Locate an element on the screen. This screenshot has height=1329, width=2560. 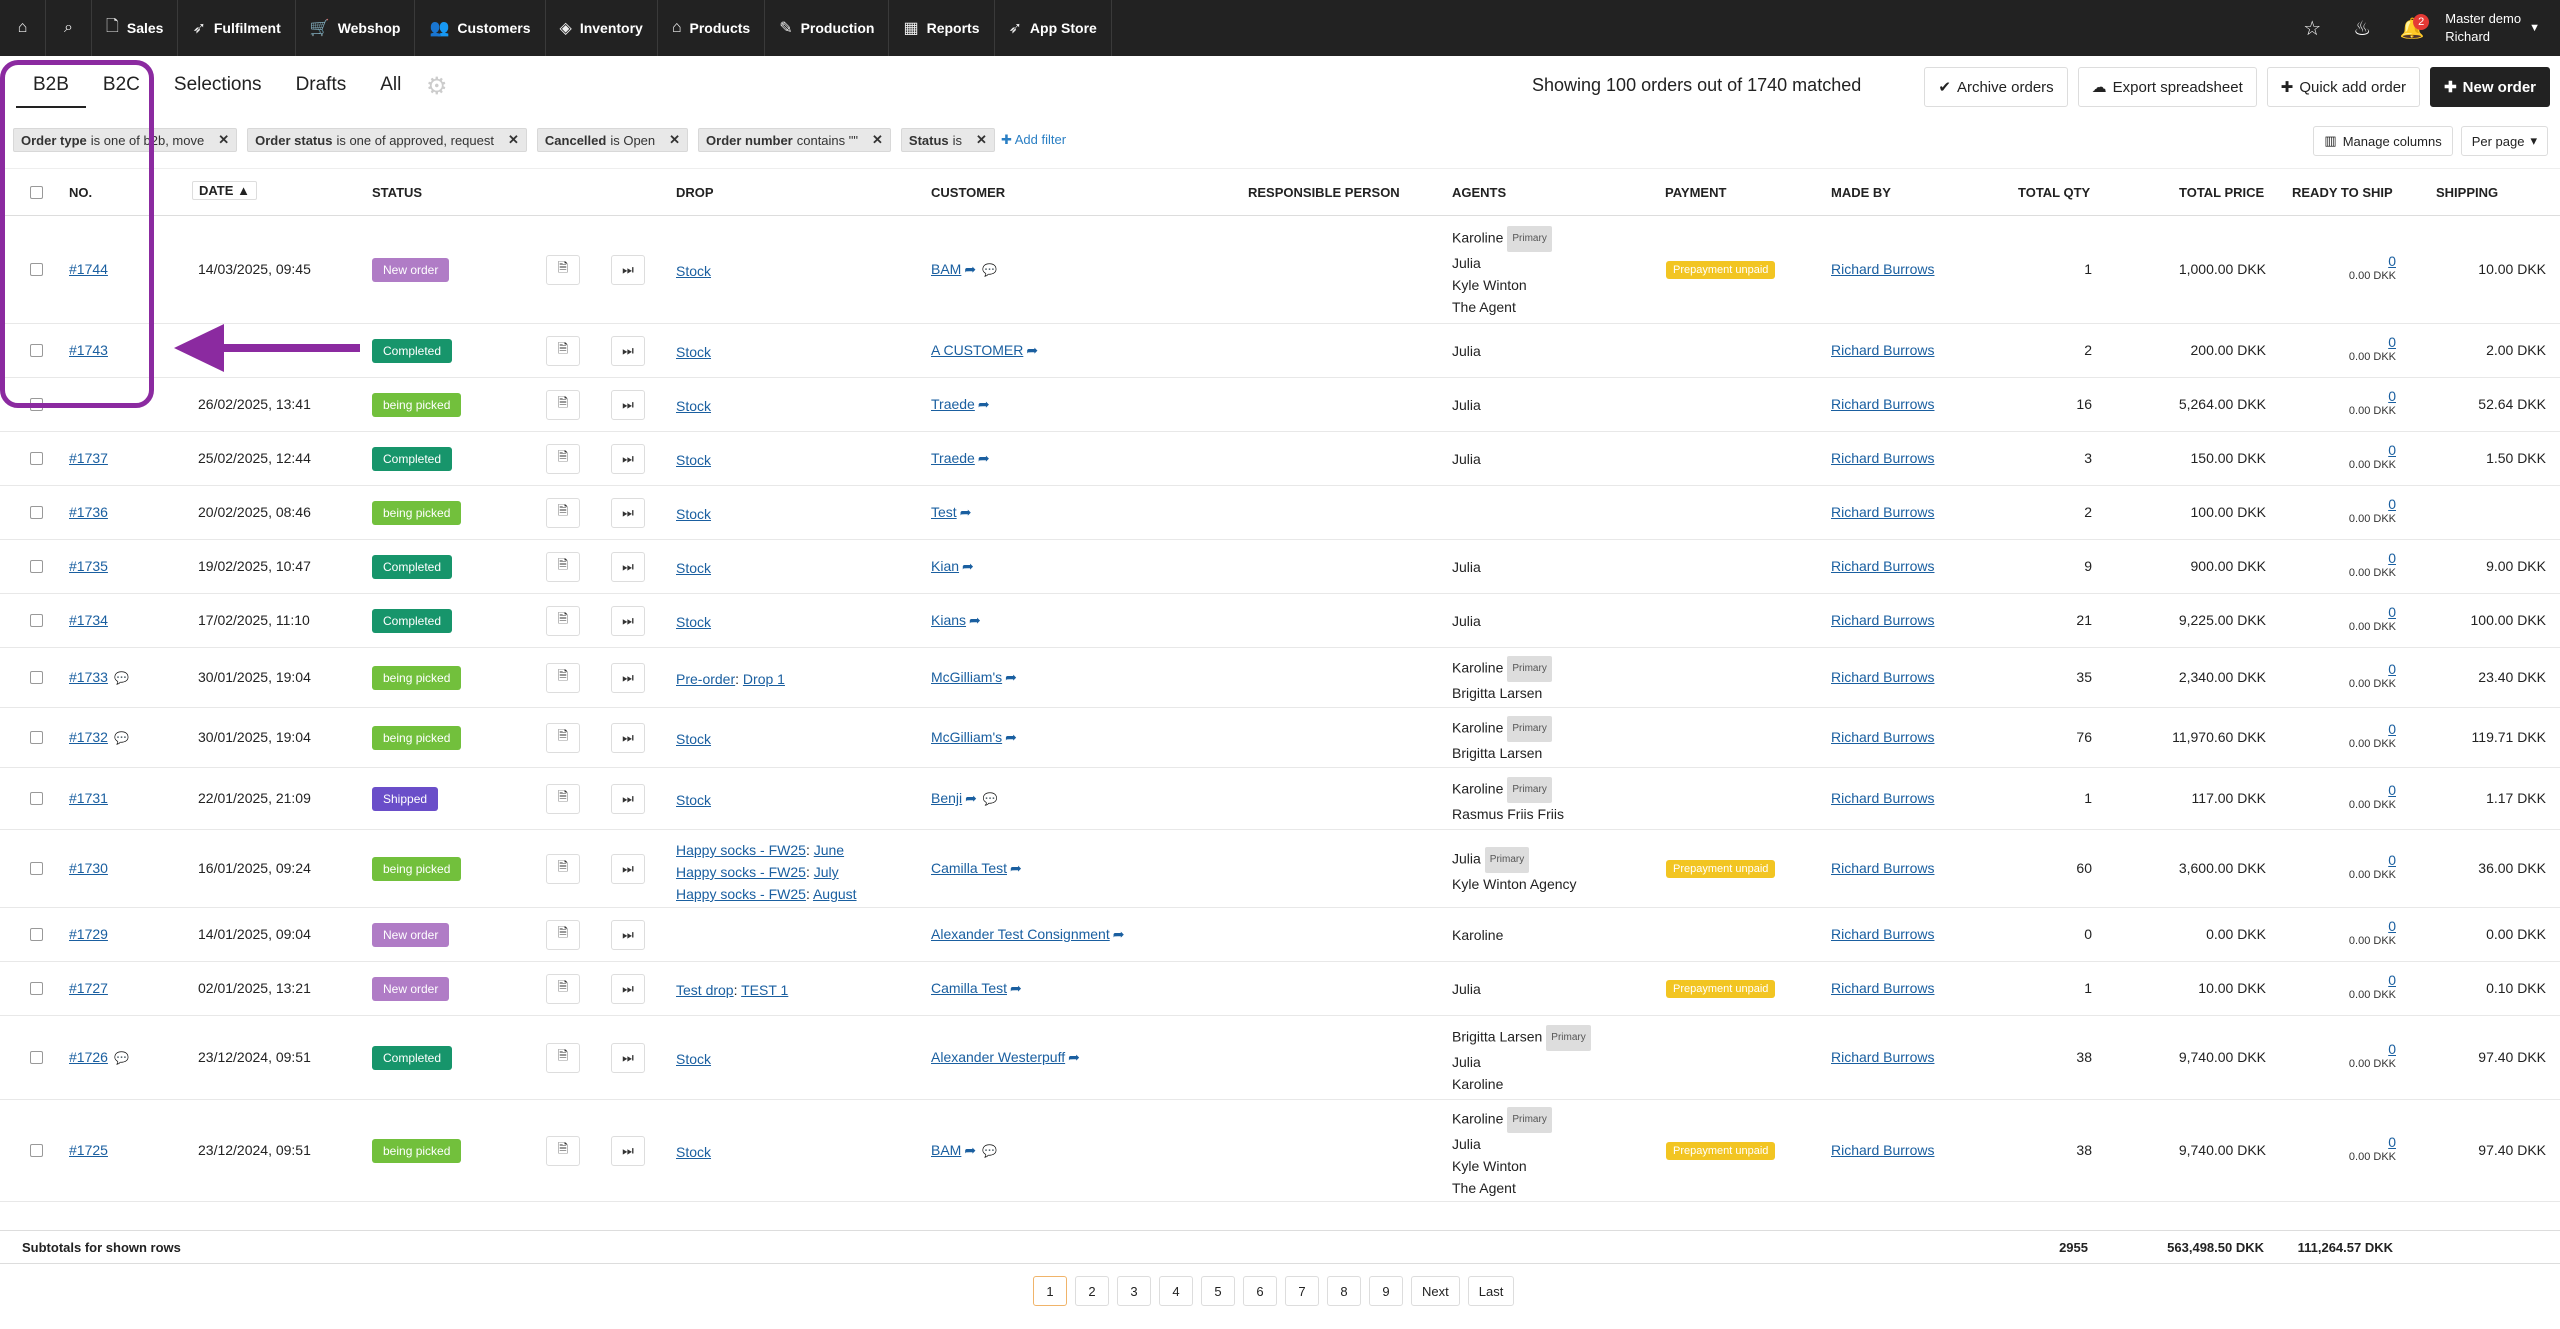
nav-inventory: ◈ Inventory is located at coordinates (602, 28).